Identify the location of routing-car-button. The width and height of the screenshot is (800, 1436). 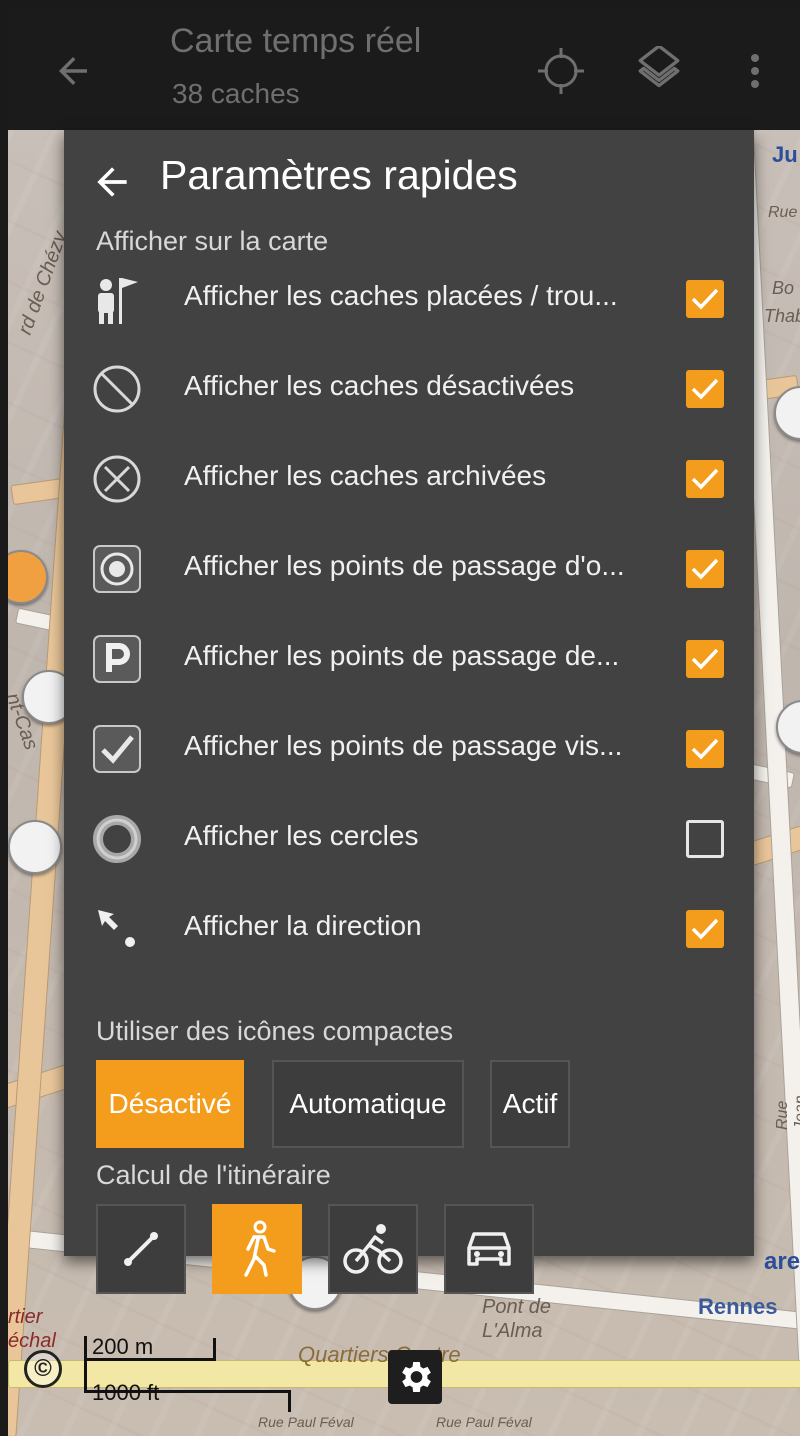
(489, 1249).